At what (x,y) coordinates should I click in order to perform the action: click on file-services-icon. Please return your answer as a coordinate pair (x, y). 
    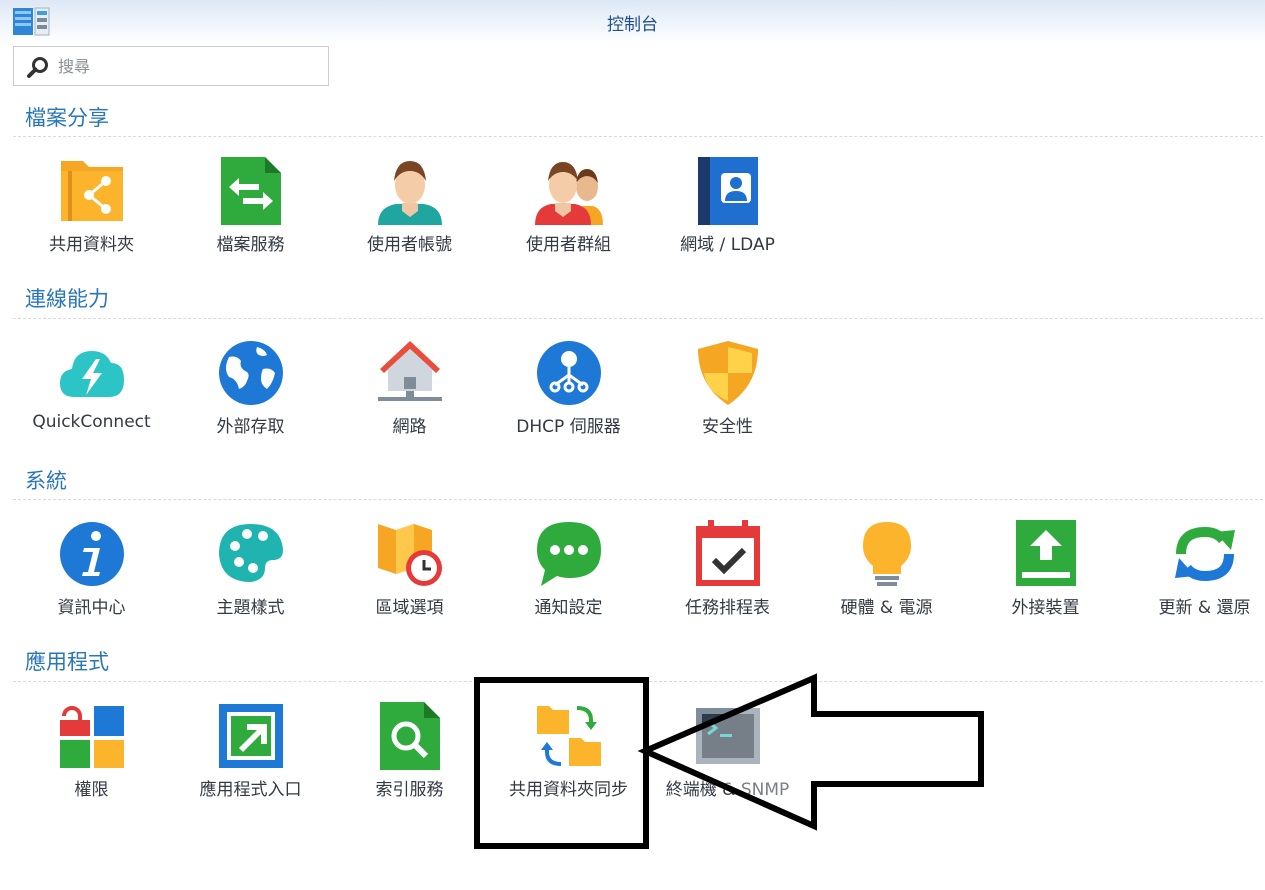
    Looking at the image, I should click on (251, 191).